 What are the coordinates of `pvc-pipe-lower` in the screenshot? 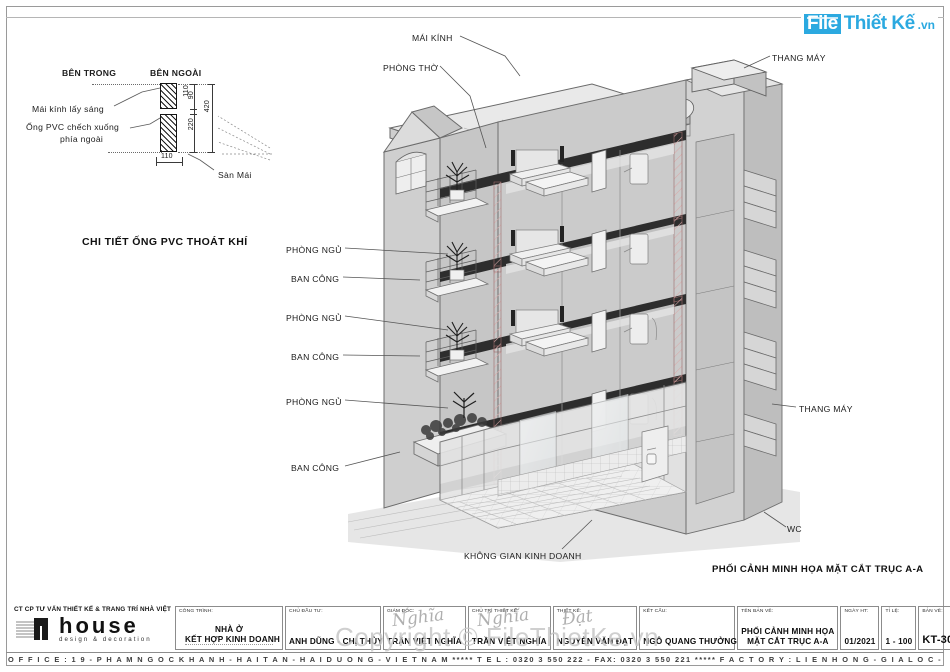 It's located at (168, 133).